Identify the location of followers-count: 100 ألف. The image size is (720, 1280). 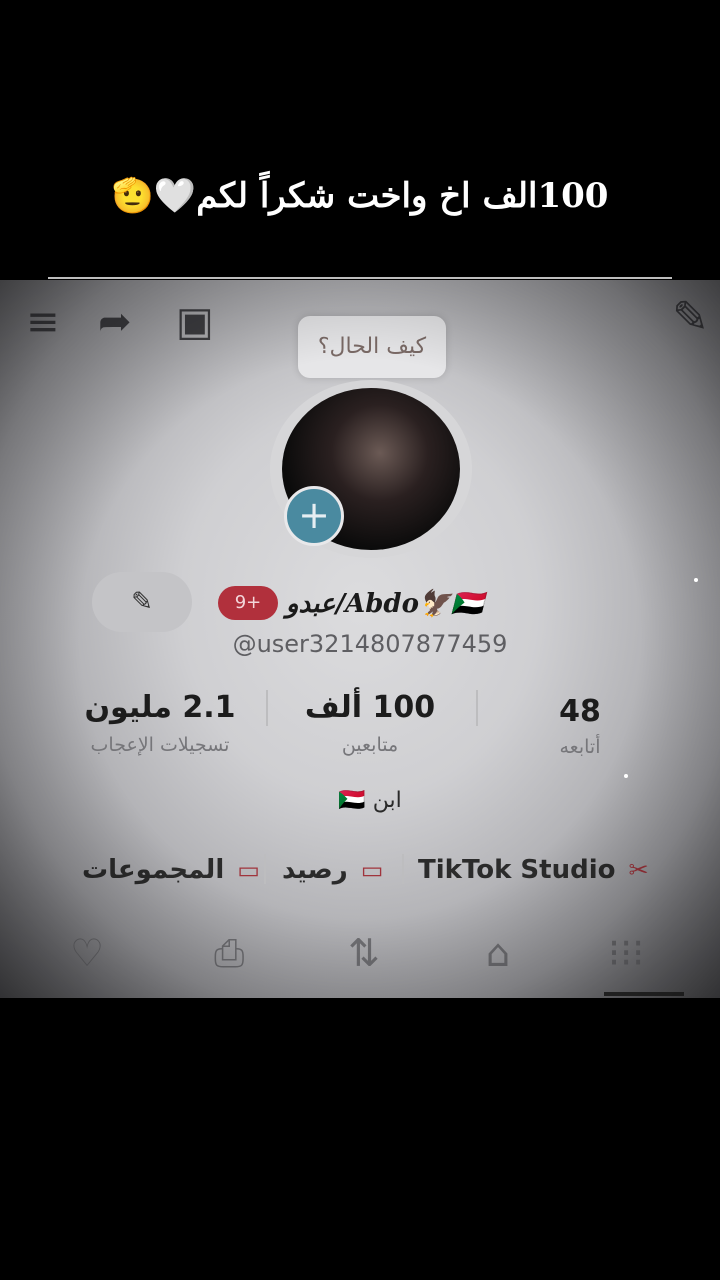
(370, 707).